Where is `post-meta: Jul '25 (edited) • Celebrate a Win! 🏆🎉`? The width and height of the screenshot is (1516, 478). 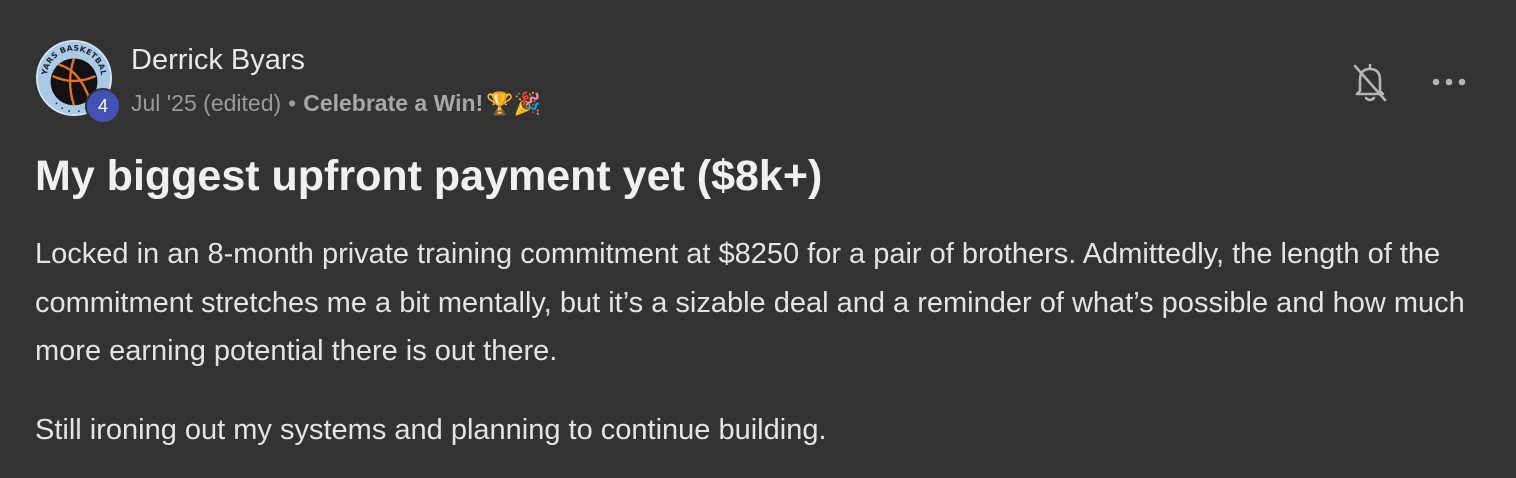 post-meta: Jul '25 (edited) • Celebrate a Win! 🏆🎉 is located at coordinates (336, 103).